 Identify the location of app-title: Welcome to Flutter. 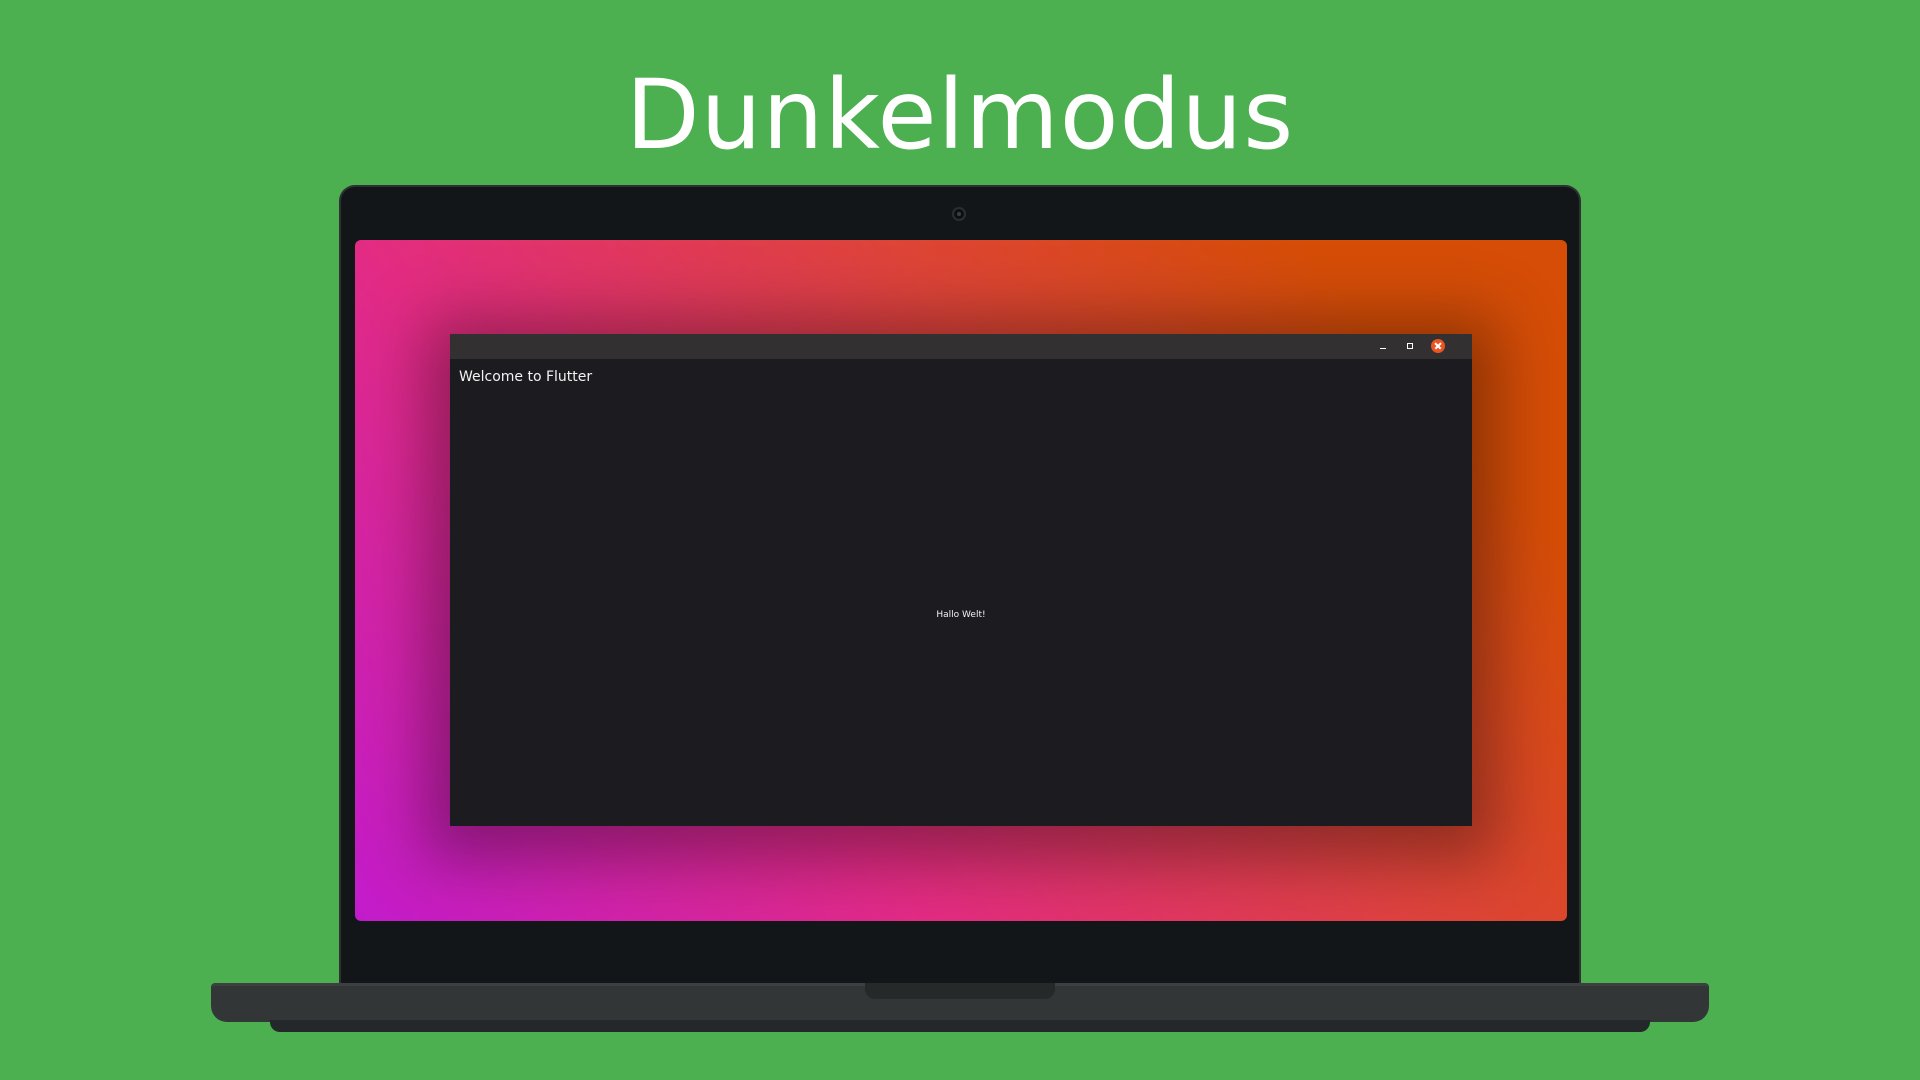
(526, 377).